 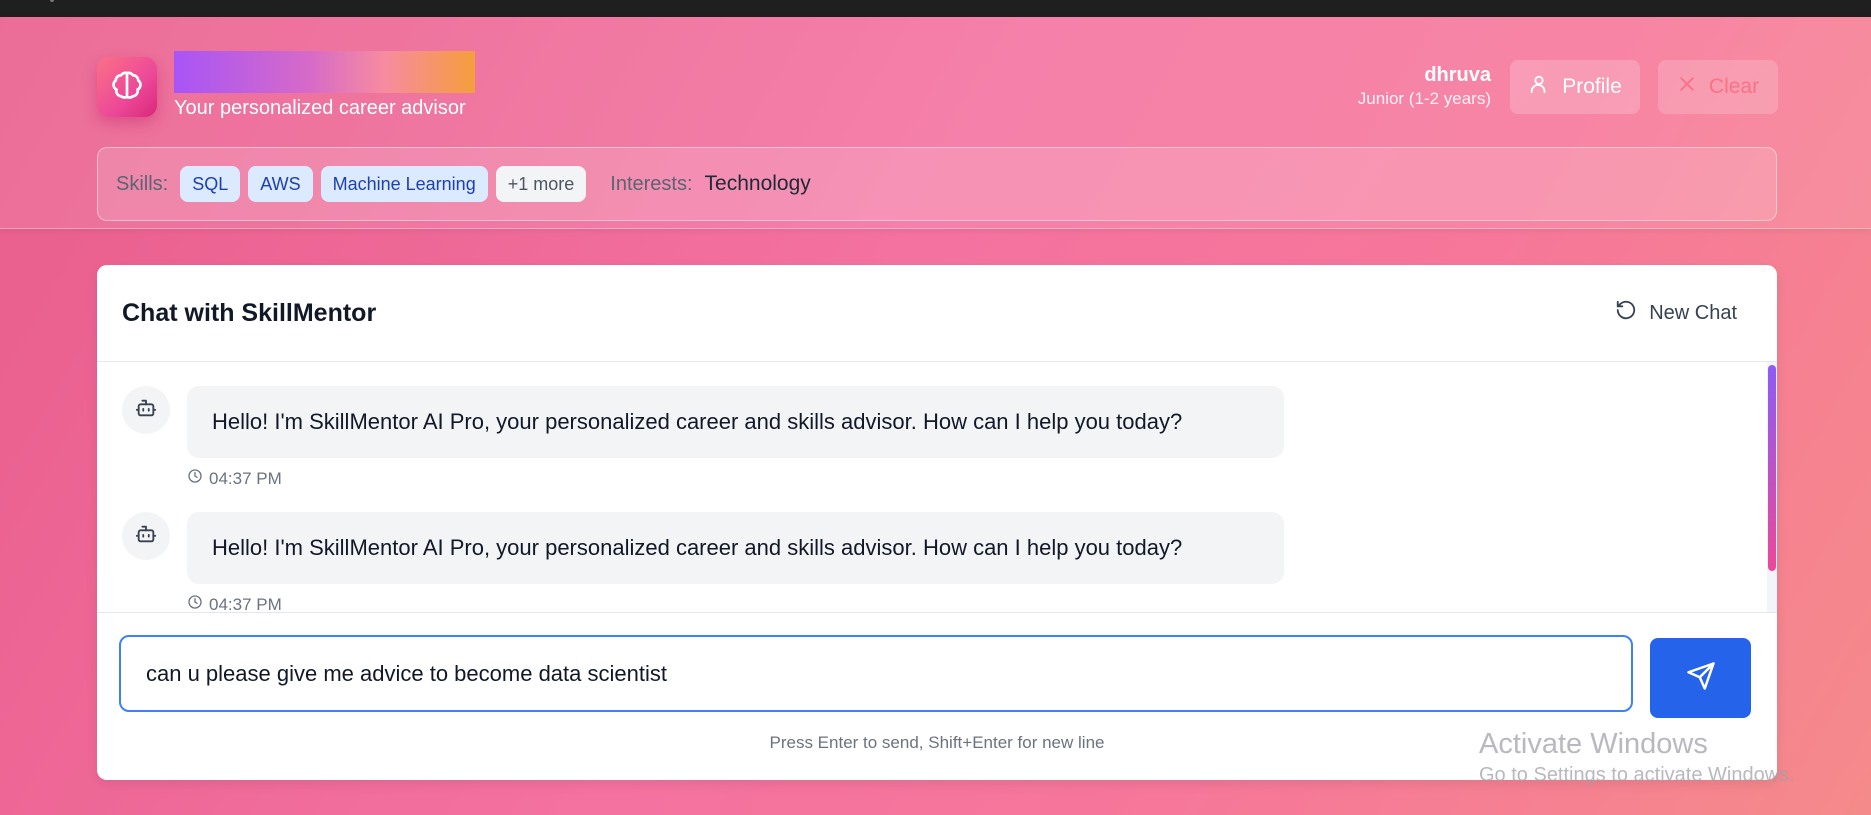 What do you see at coordinates (935, 8) in the screenshot?
I see `window-top-bar` at bounding box center [935, 8].